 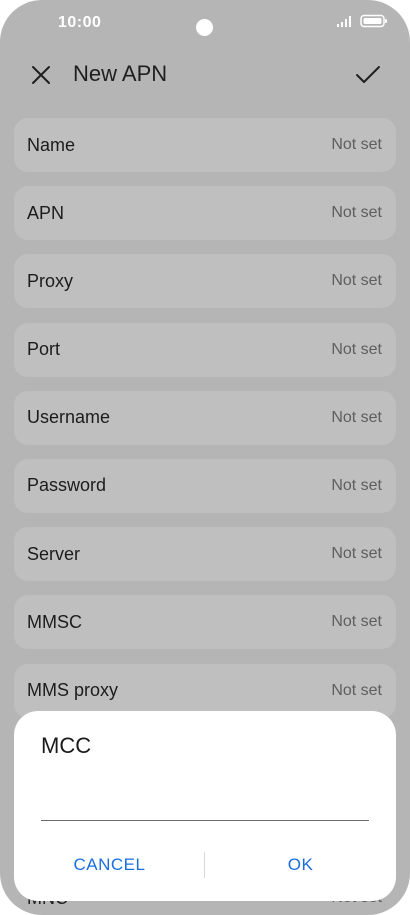 I want to click on close-icon, so click(x=41, y=75).